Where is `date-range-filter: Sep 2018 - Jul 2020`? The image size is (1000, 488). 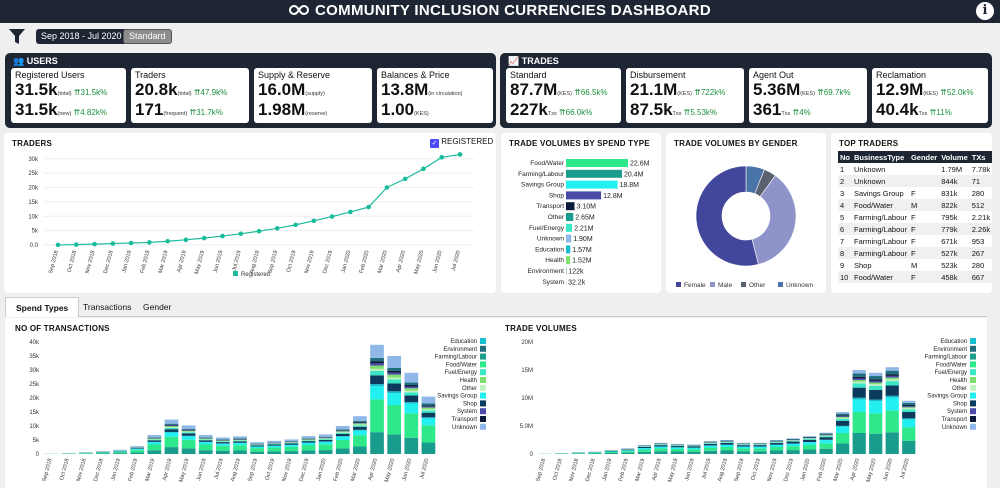 date-range-filter: Sep 2018 - Jul 2020 is located at coordinates (81, 36).